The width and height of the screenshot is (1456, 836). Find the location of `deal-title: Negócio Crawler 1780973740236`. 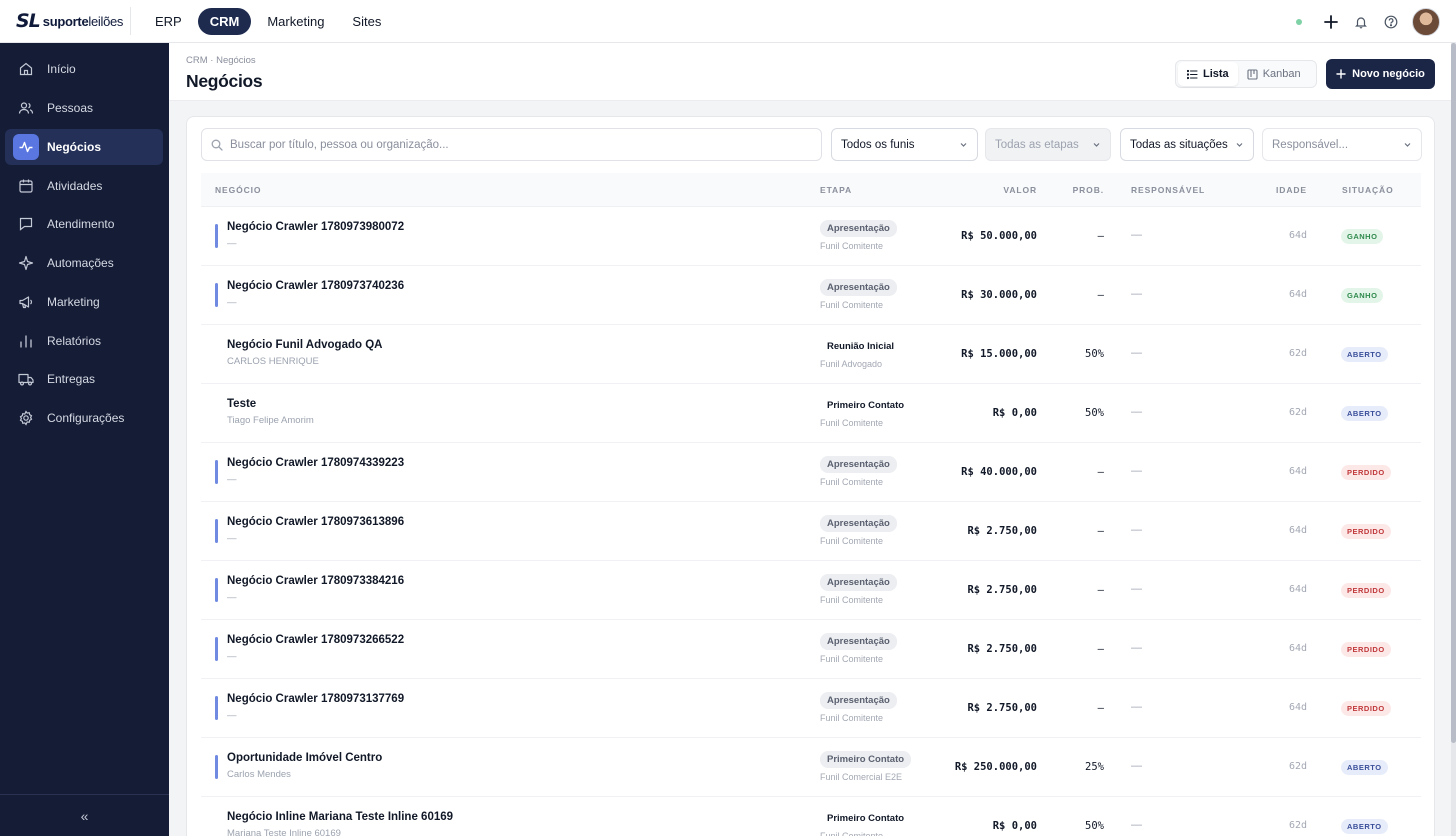

deal-title: Negócio Crawler 1780973740236 is located at coordinates (315, 286).